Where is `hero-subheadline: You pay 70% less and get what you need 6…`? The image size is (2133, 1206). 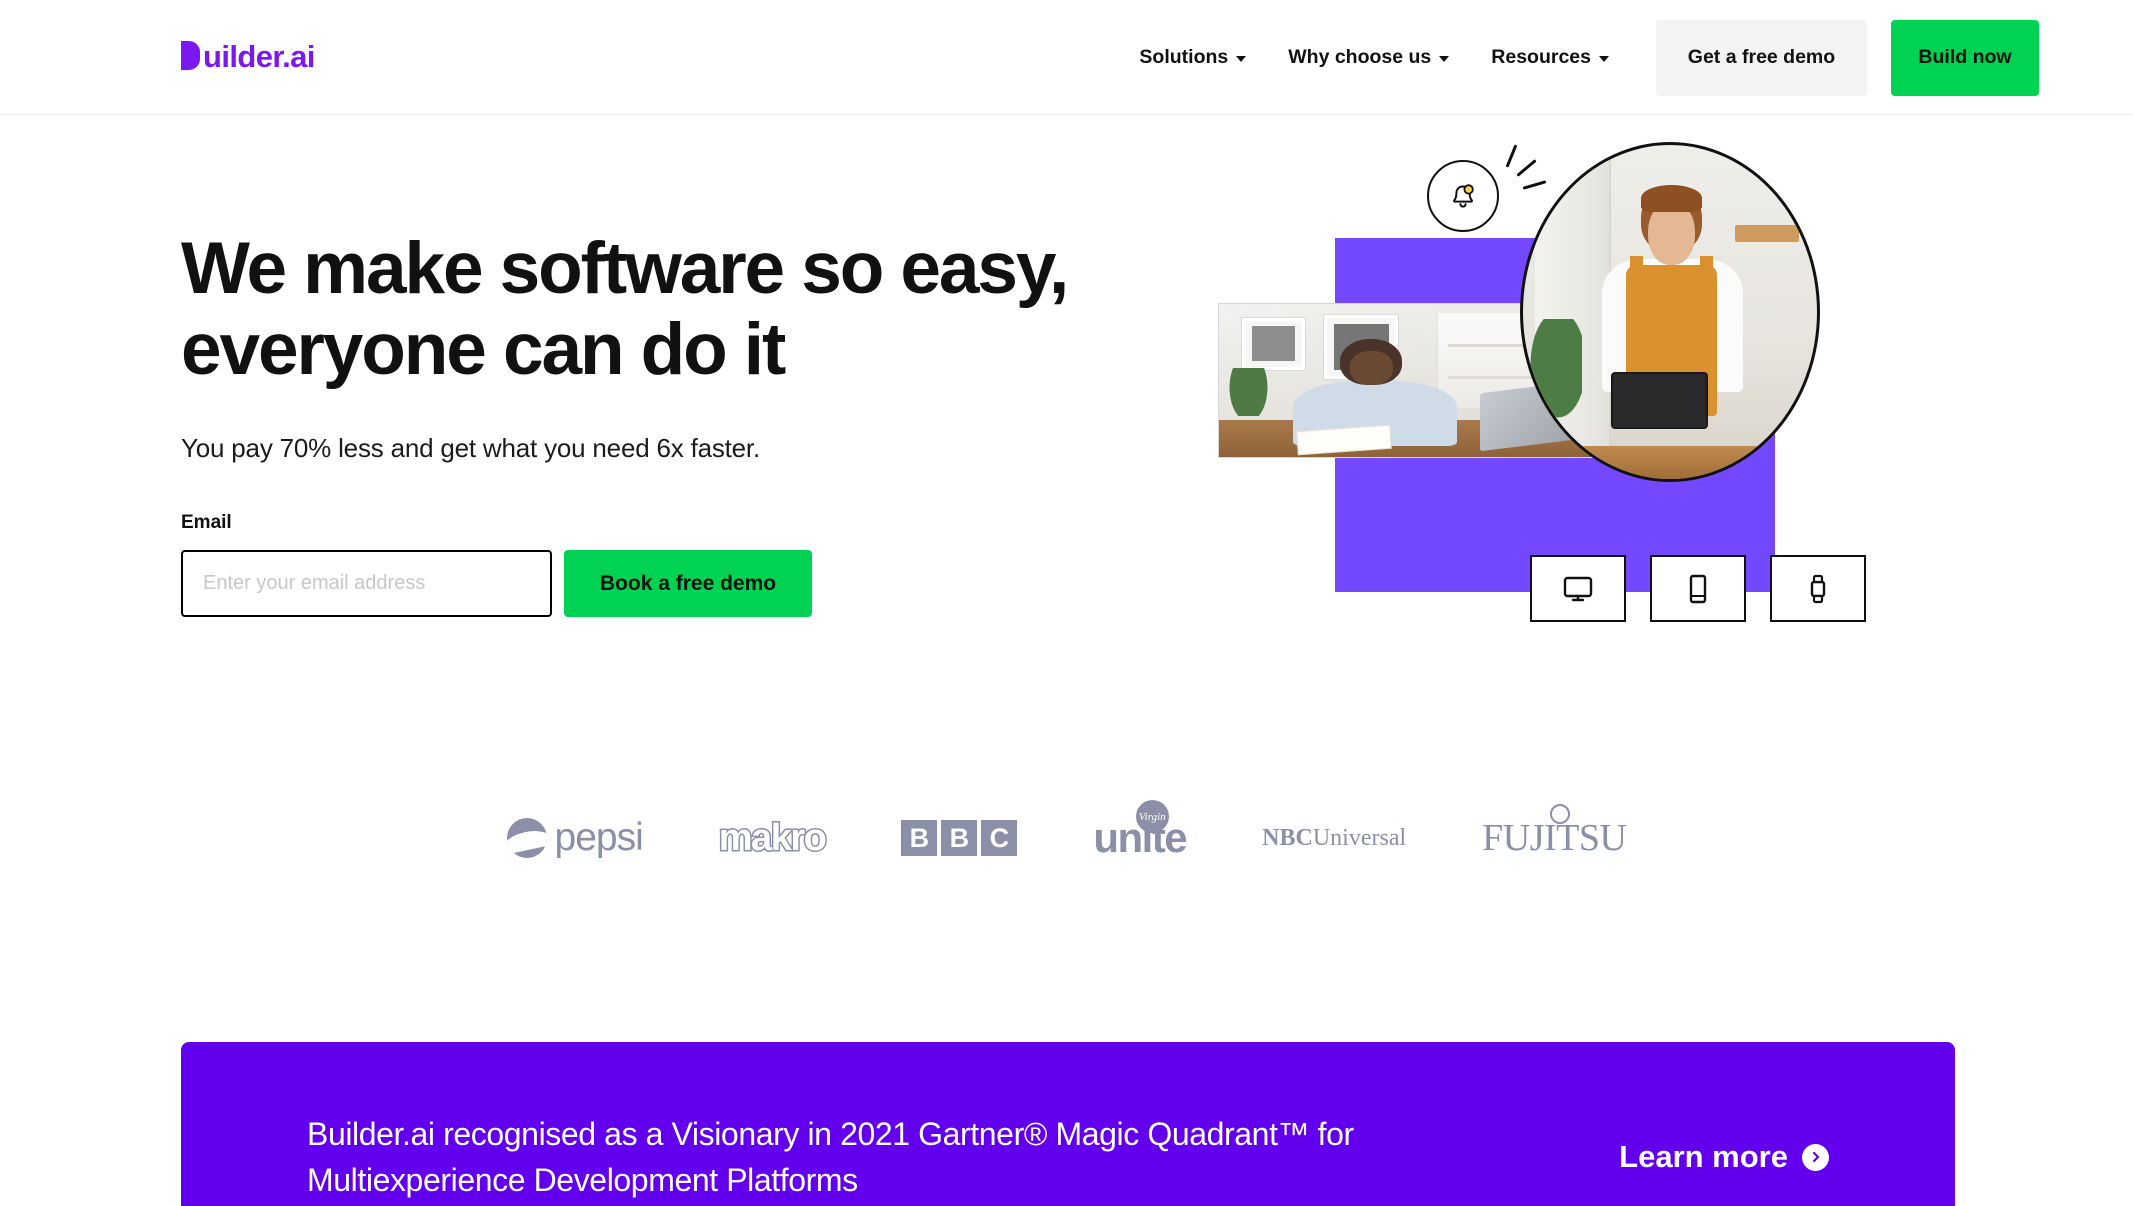
hero-subheadline: You pay 70% less and get what you need 6… is located at coordinates (470, 448).